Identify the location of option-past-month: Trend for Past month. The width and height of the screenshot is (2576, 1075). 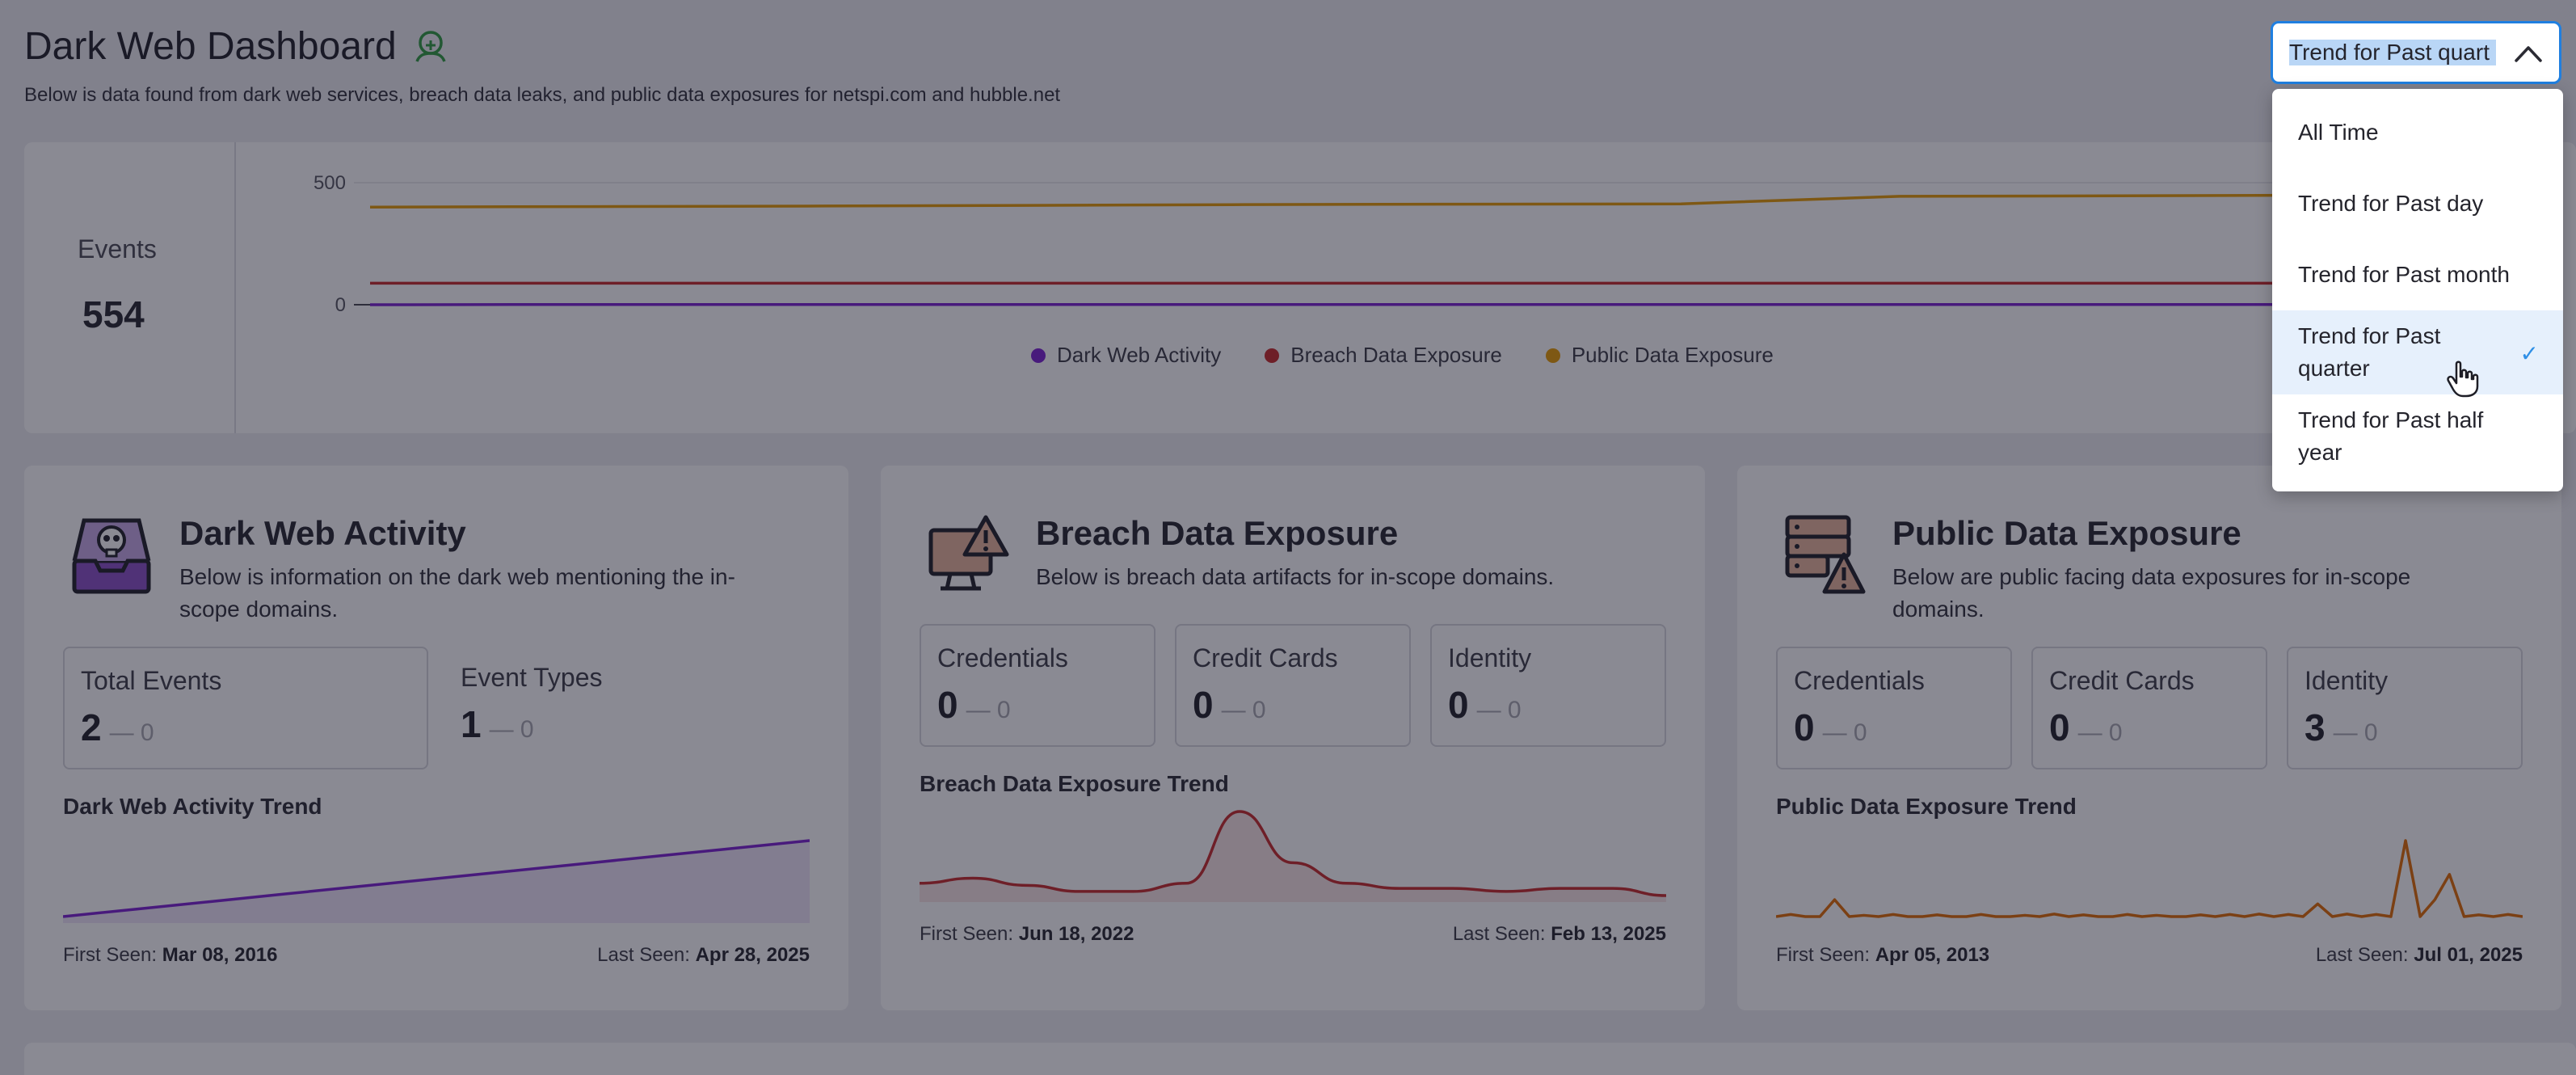
(2417, 274).